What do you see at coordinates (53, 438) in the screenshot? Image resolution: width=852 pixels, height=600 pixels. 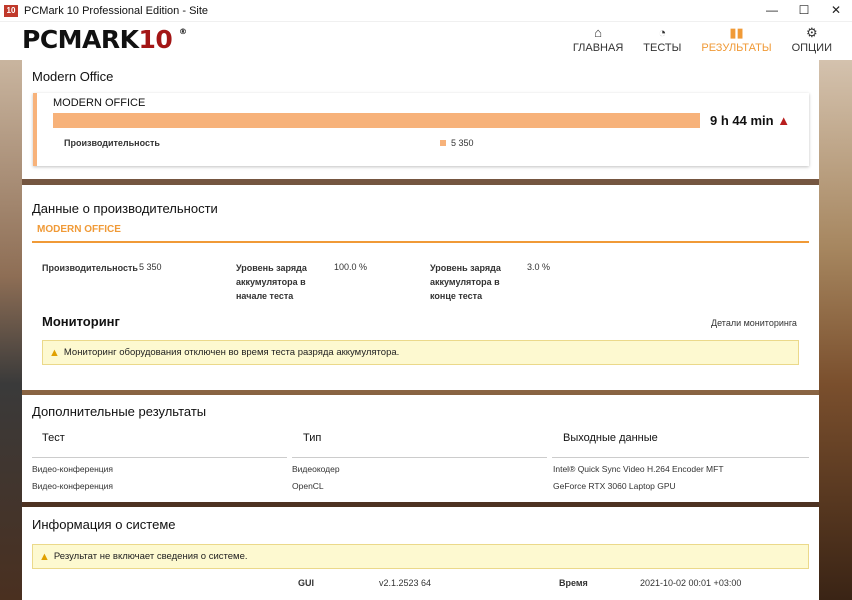 I see `column-header-test: Тест` at bounding box center [53, 438].